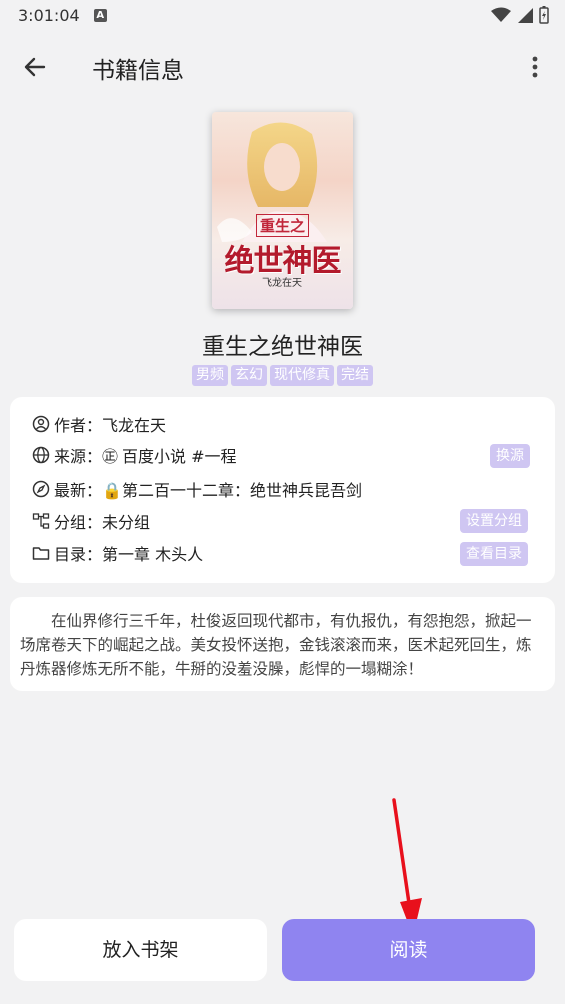  Describe the element at coordinates (282, 424) in the screenshot. I see `author-row: 作者： 飞龙在天` at that location.